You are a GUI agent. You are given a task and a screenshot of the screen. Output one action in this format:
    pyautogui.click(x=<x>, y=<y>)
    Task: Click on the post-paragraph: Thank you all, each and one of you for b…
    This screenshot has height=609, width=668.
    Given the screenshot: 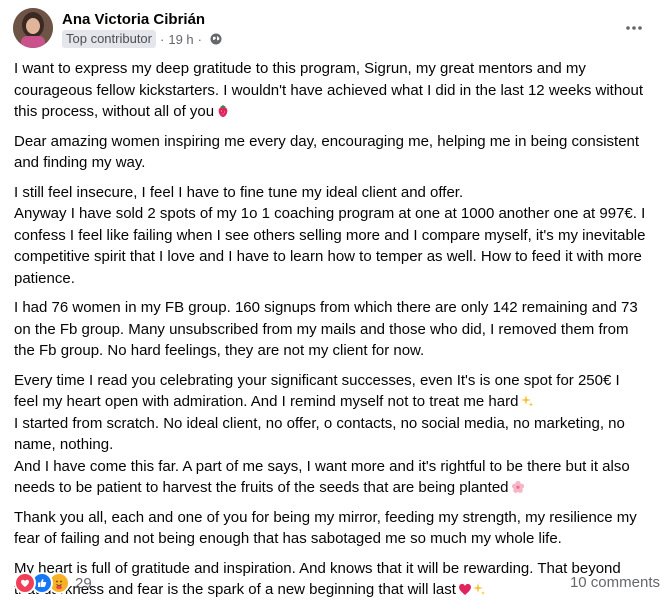 What is the action you would take?
    pyautogui.click(x=338, y=528)
    